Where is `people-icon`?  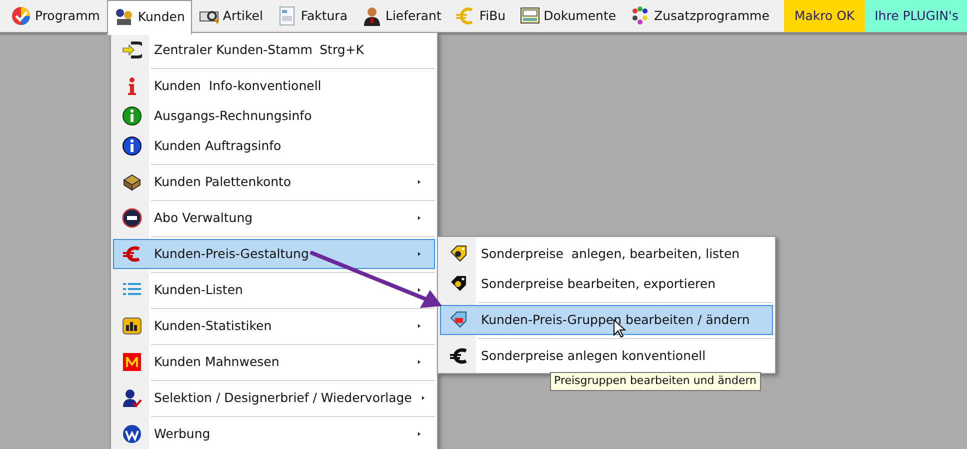
people-icon is located at coordinates (124, 17).